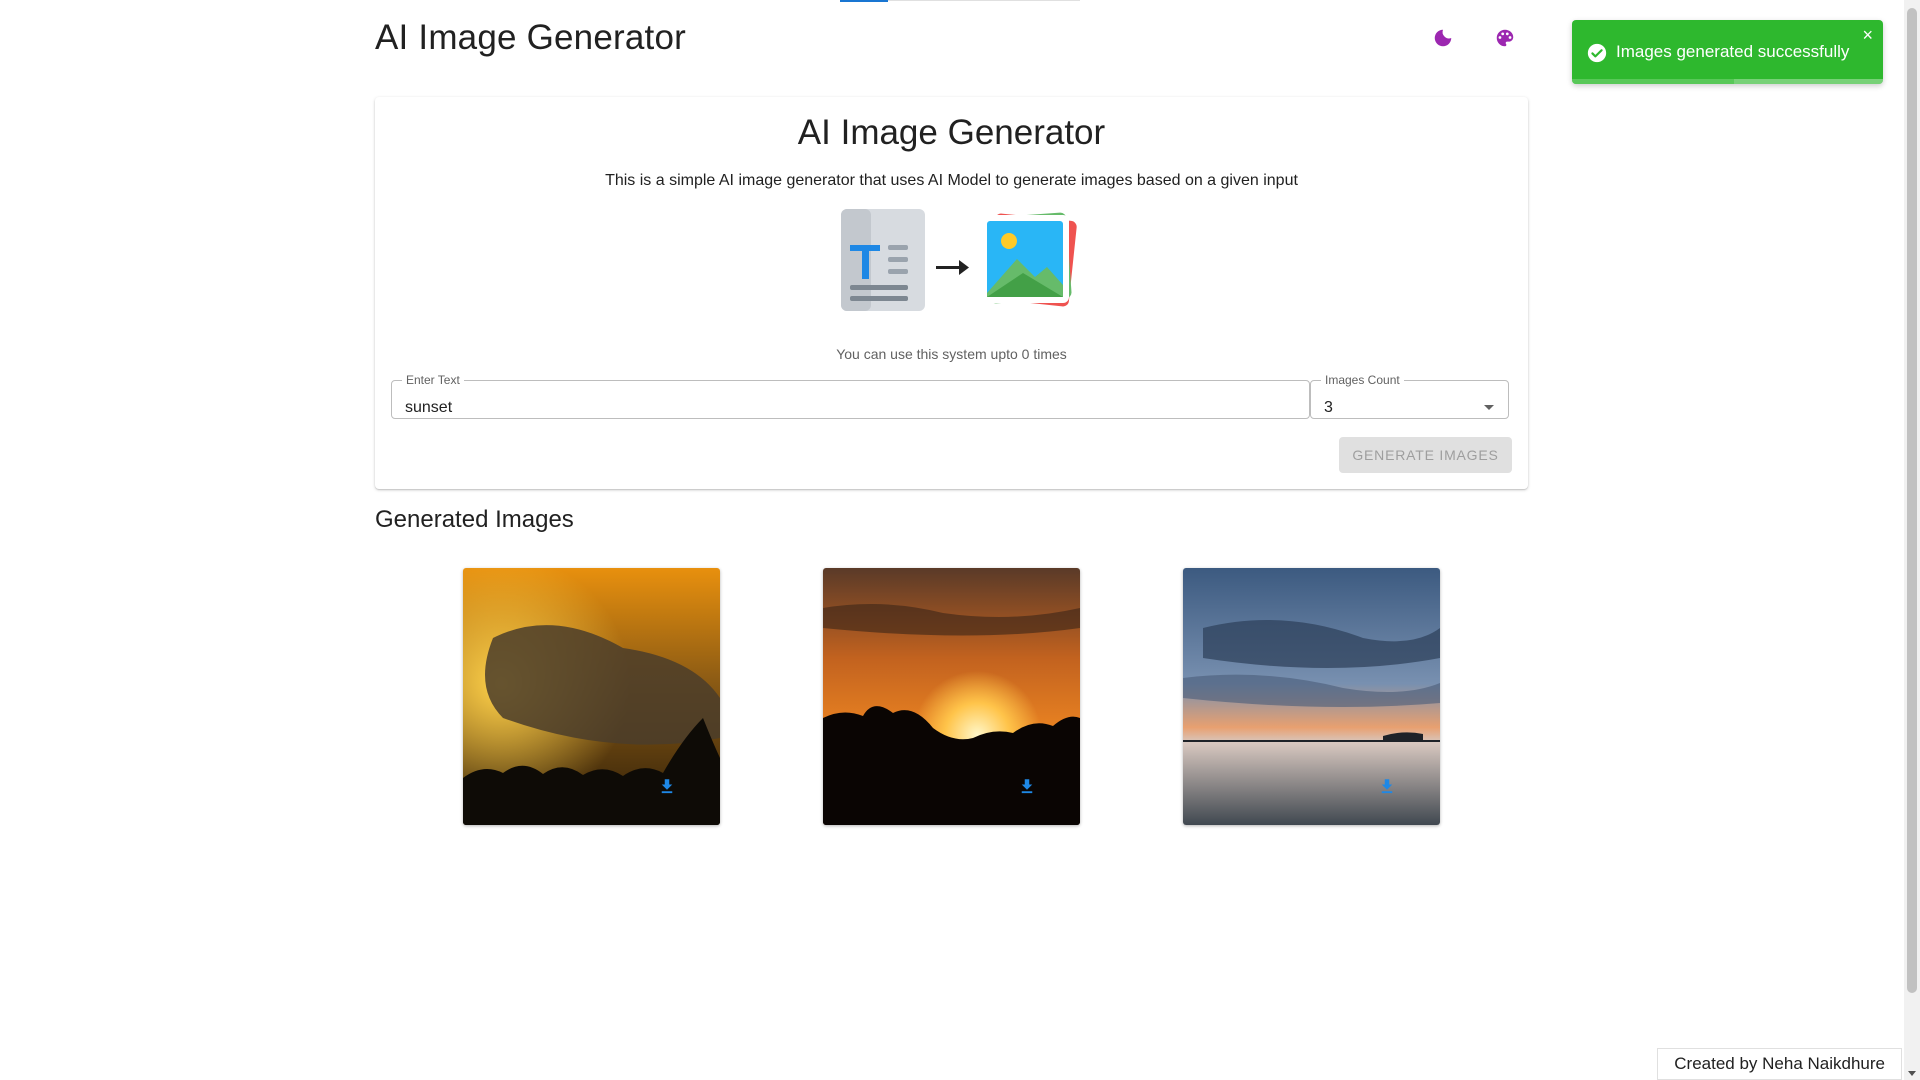 This screenshot has width=1920, height=1080. I want to click on text-to-image-illustration, so click(959, 260).